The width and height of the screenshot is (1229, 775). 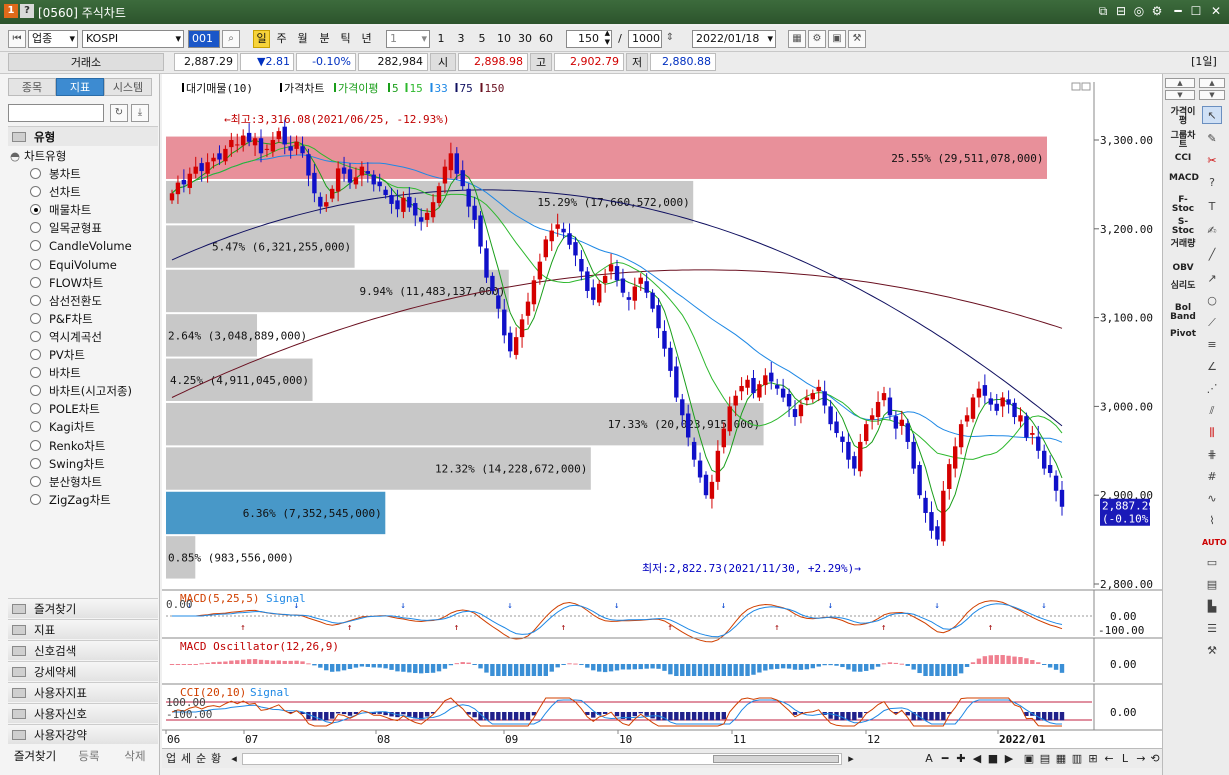 What do you see at coordinates (1212, 255) in the screenshot?
I see `line-icon: ╱` at bounding box center [1212, 255].